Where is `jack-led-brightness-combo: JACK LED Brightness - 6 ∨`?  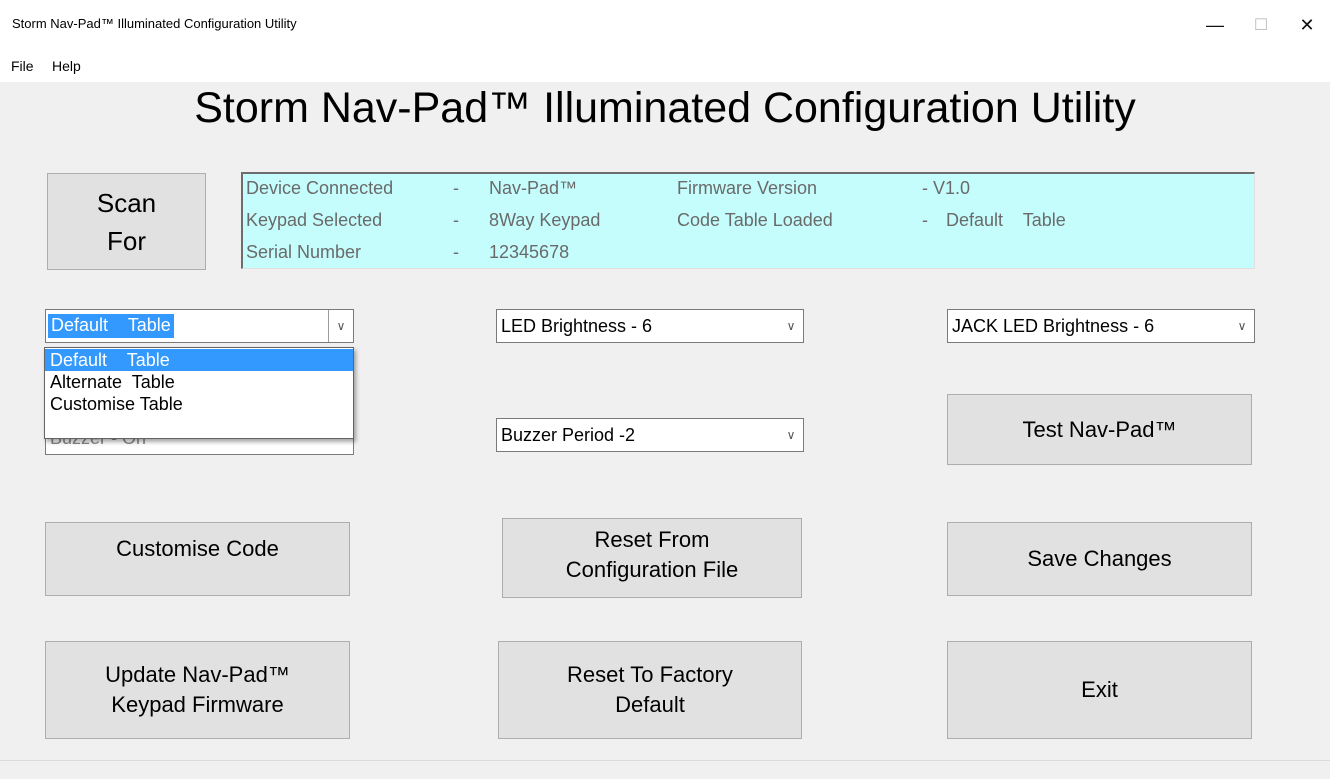 jack-led-brightness-combo: JACK LED Brightness - 6 ∨ is located at coordinates (1101, 326).